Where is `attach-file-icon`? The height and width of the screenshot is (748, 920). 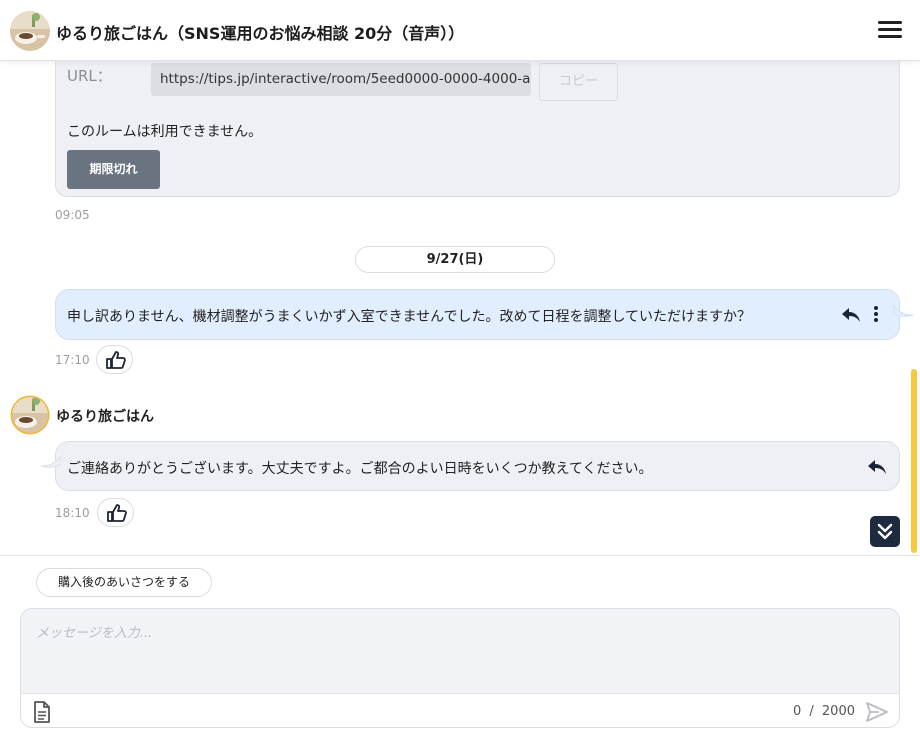
attach-file-icon is located at coordinates (42, 712).